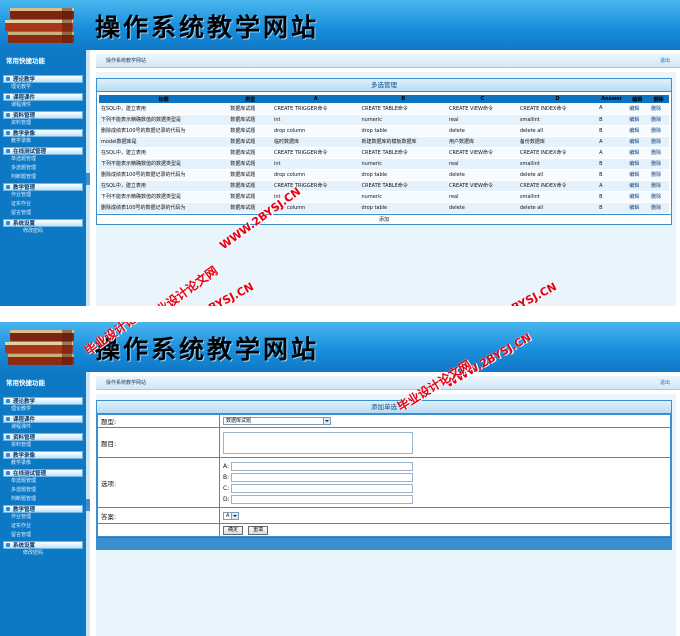 This screenshot has width=680, height=636. Describe the element at coordinates (446, 499) in the screenshot. I see `option-row-d: D:` at that location.